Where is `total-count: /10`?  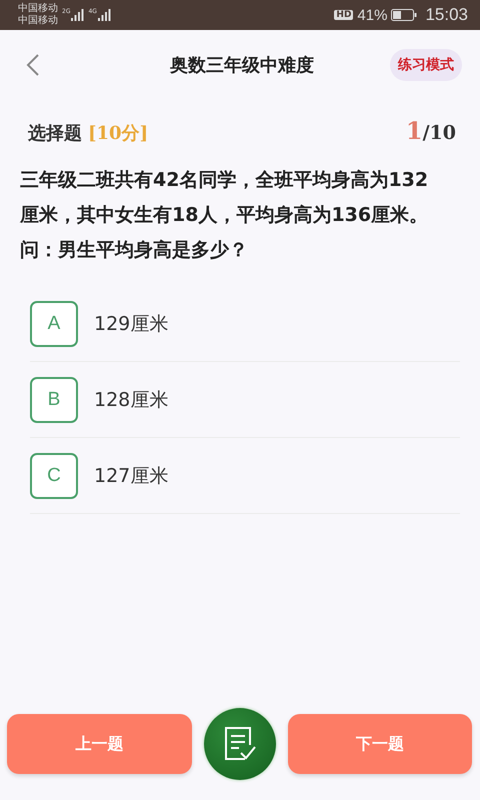
total-count: /10 is located at coordinates (439, 133).